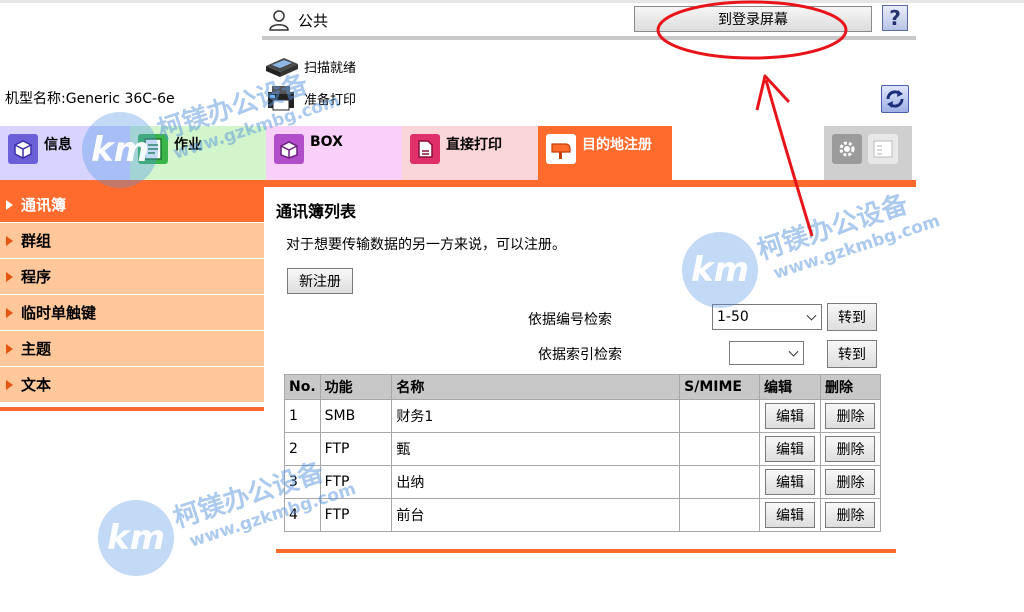 This screenshot has width=1024, height=612. I want to click on table-header-row: No. 功能 名称 S/MIME 编辑 删除, so click(583, 387).